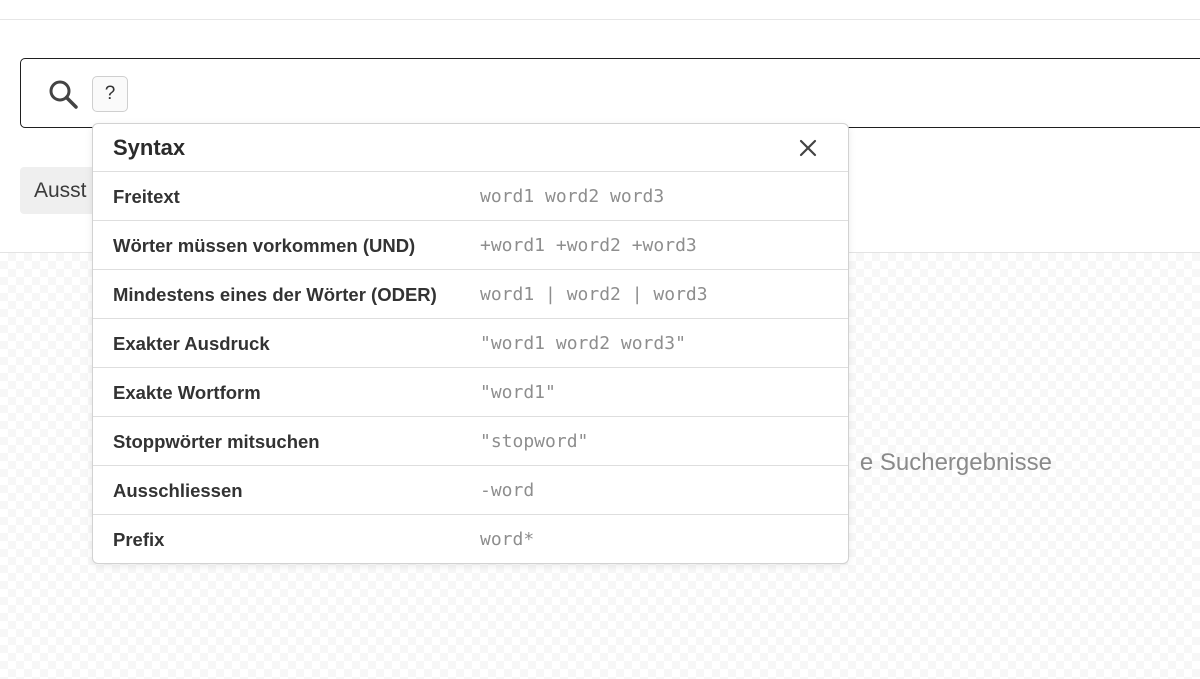 This screenshot has height=679, width=1200. I want to click on syntax-row-example: "word1 word2 word3", so click(583, 343).